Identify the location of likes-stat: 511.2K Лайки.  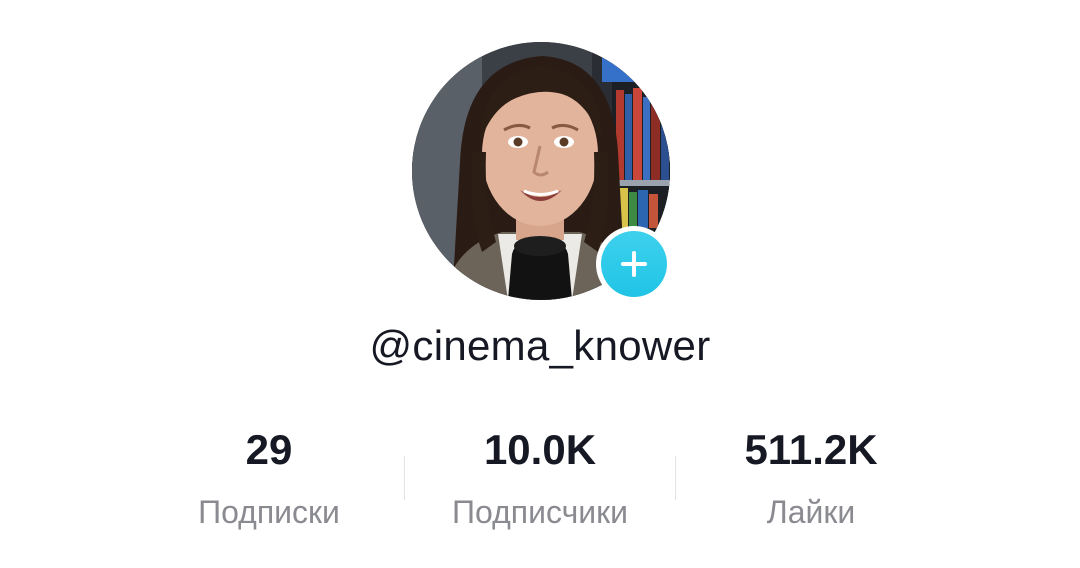
(811, 481).